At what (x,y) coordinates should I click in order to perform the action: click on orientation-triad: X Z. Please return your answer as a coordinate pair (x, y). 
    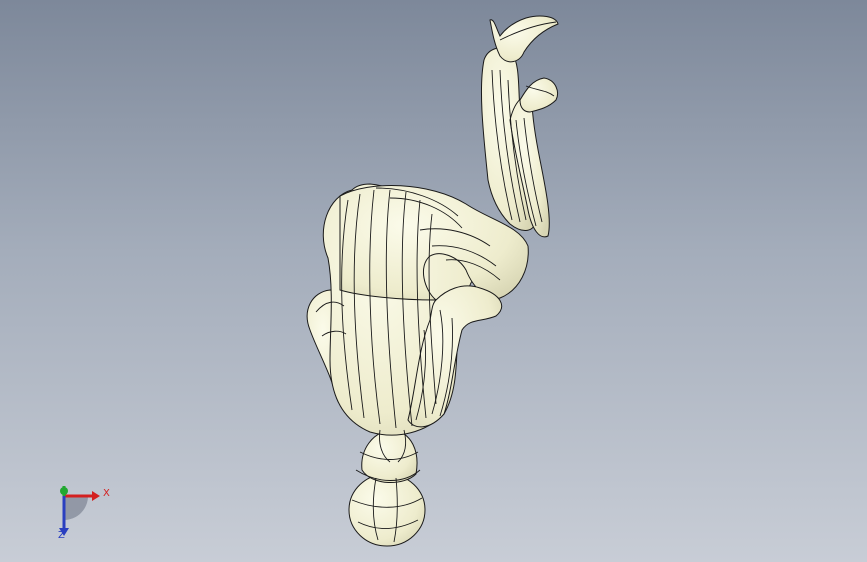
    Looking at the image, I should click on (80, 513).